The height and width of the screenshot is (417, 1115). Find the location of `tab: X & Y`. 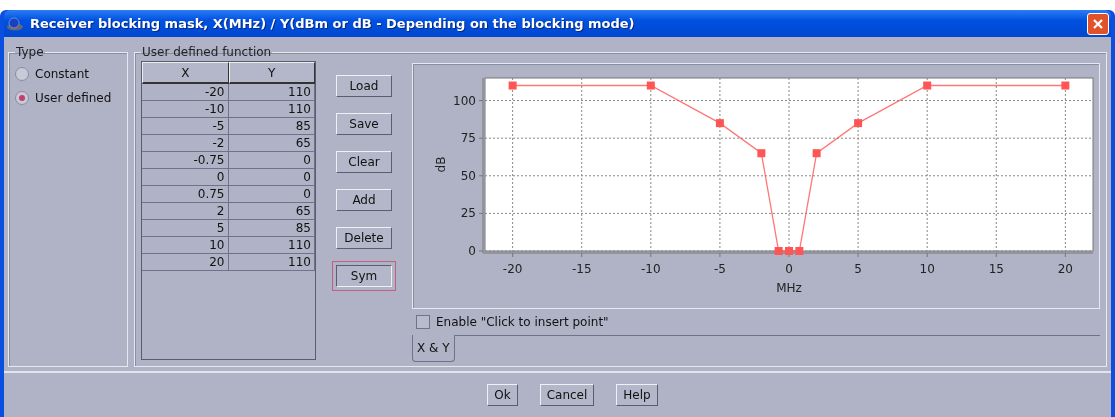

tab: X & Y is located at coordinates (433, 348).